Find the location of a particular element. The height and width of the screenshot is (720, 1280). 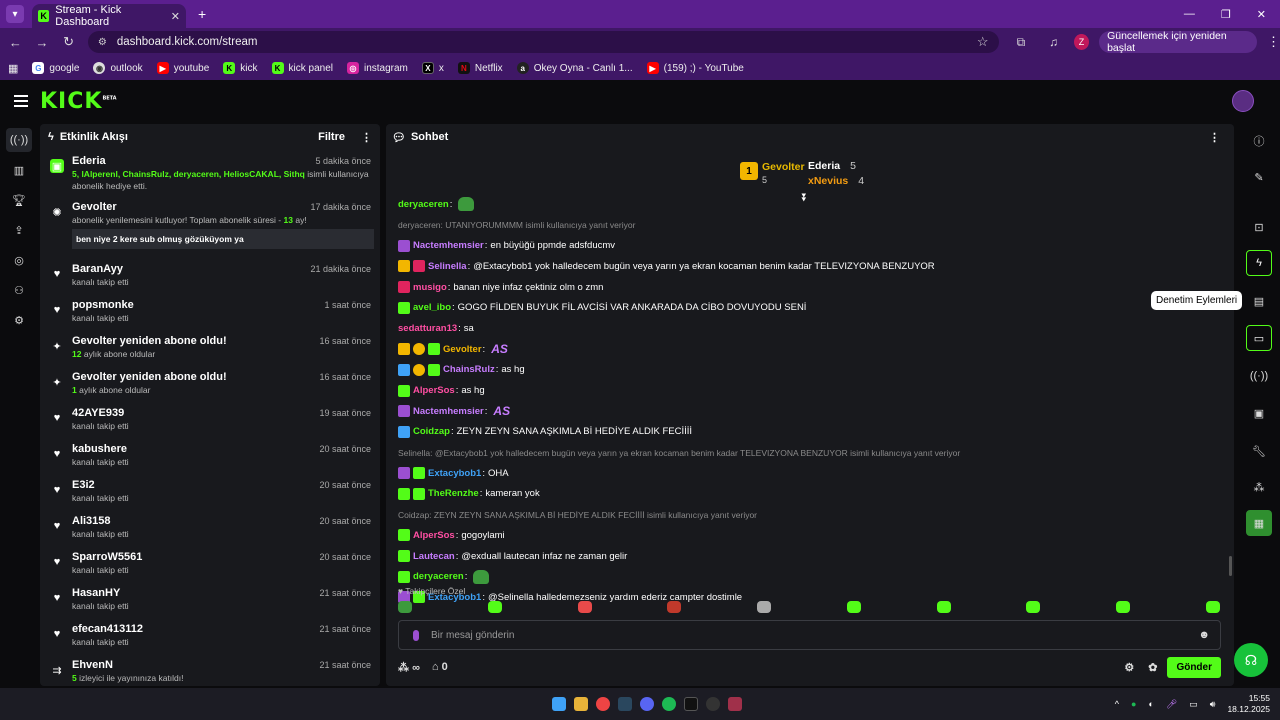

extension-icon: ▦ is located at coordinates (1259, 523).